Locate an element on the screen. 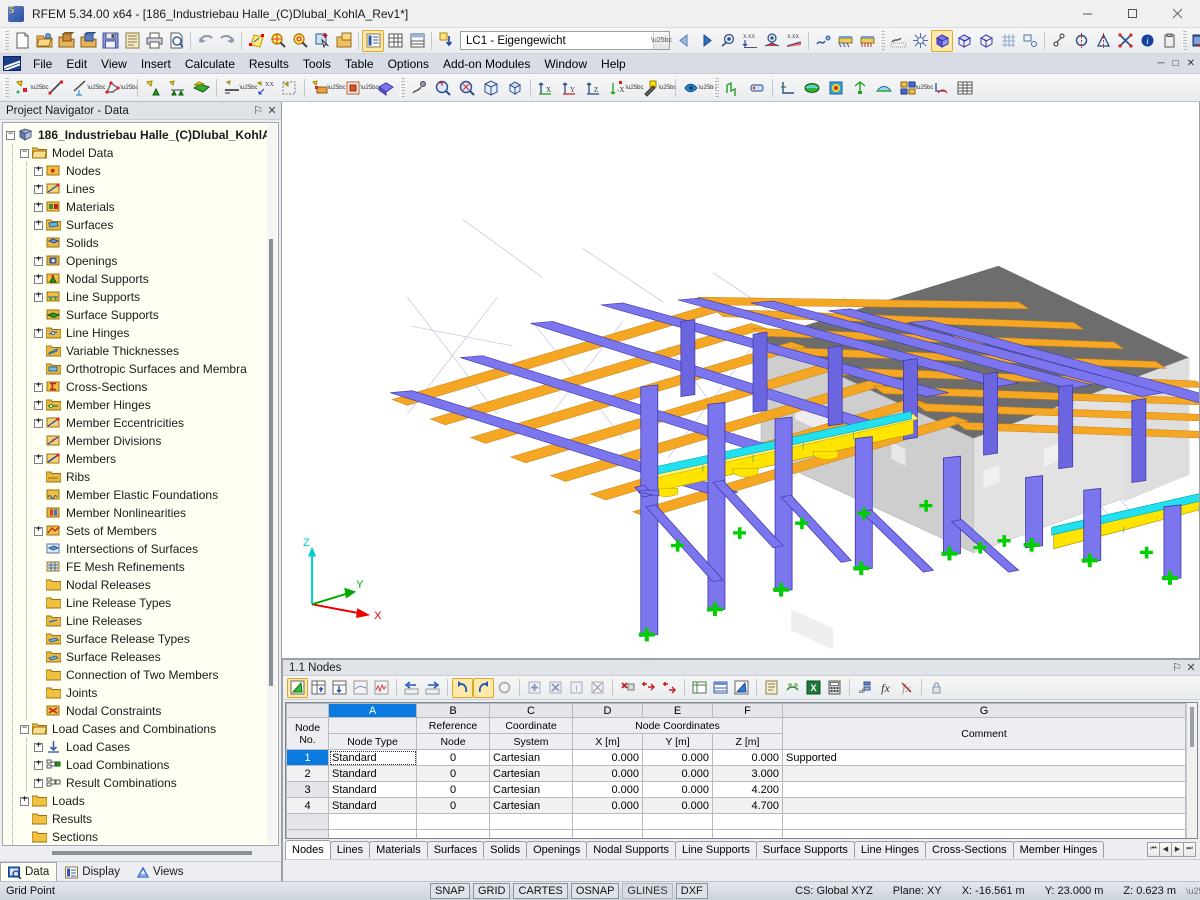 Image resolution: width=1200 pixels, height=900 pixels. tree-item-member-nonlinearities: Member Nonlinearities is located at coordinates (142, 513).